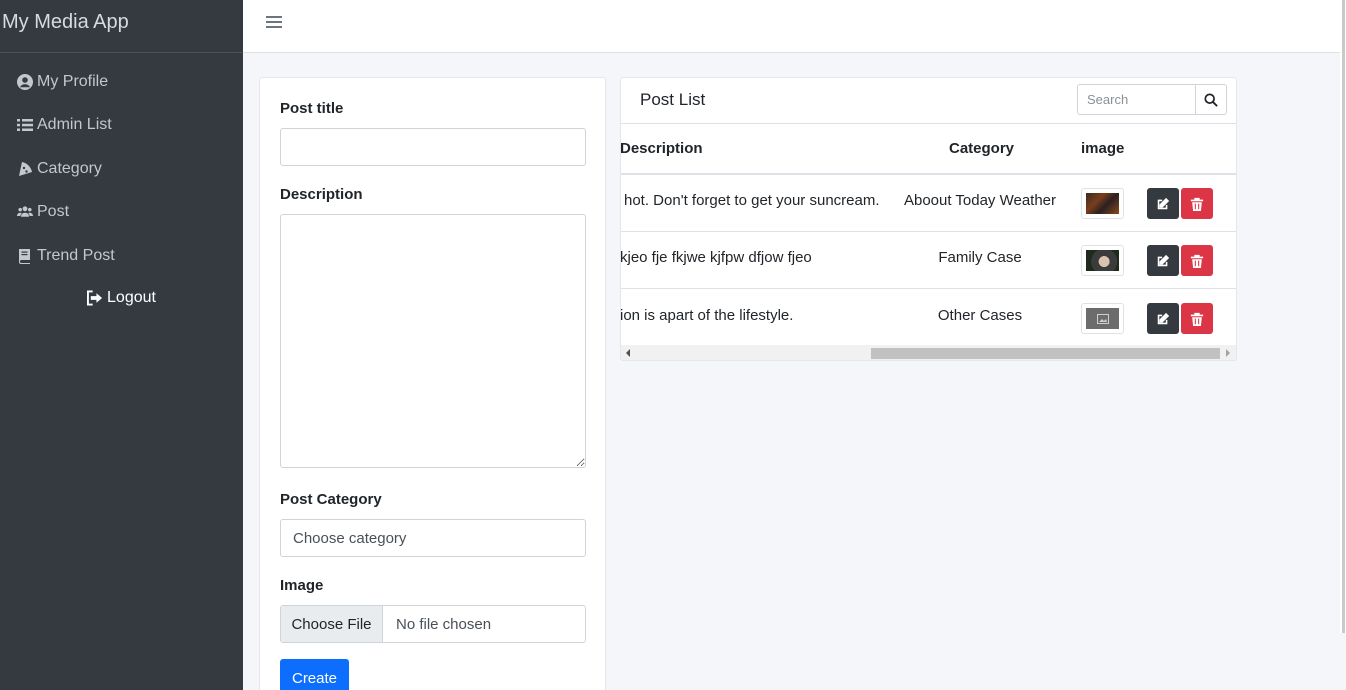 This screenshot has height=690, width=1346. I want to click on row-category: Aboout Today Weather, so click(980, 200).